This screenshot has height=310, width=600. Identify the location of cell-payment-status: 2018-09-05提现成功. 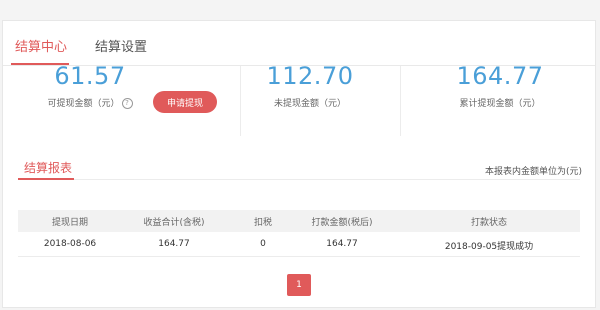
(489, 247).